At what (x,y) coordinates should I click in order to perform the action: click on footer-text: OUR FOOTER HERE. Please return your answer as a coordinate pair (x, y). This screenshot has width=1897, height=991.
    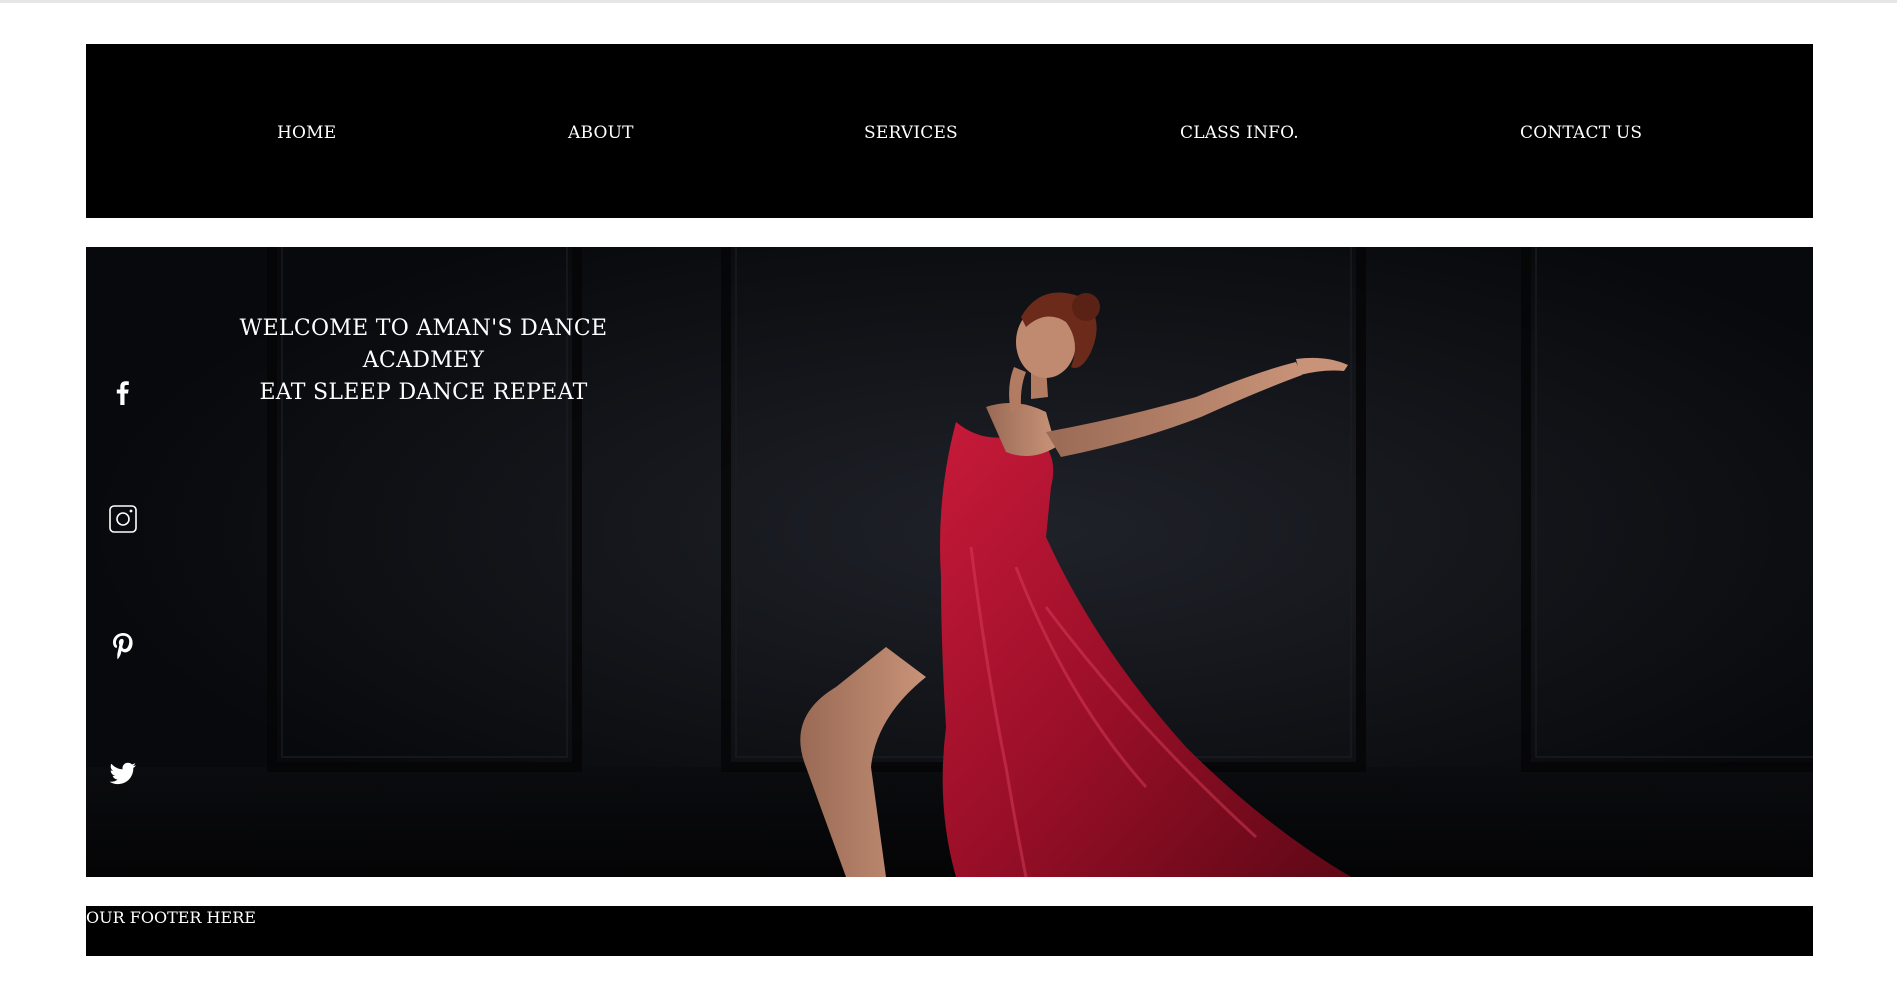
    Looking at the image, I should click on (171, 917).